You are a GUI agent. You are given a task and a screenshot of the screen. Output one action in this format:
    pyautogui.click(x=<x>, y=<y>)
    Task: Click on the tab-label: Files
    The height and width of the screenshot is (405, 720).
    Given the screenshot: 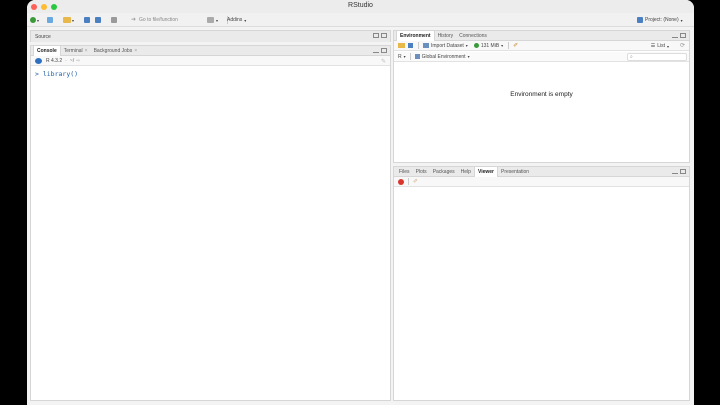 What is the action you would take?
    pyautogui.click(x=404, y=172)
    